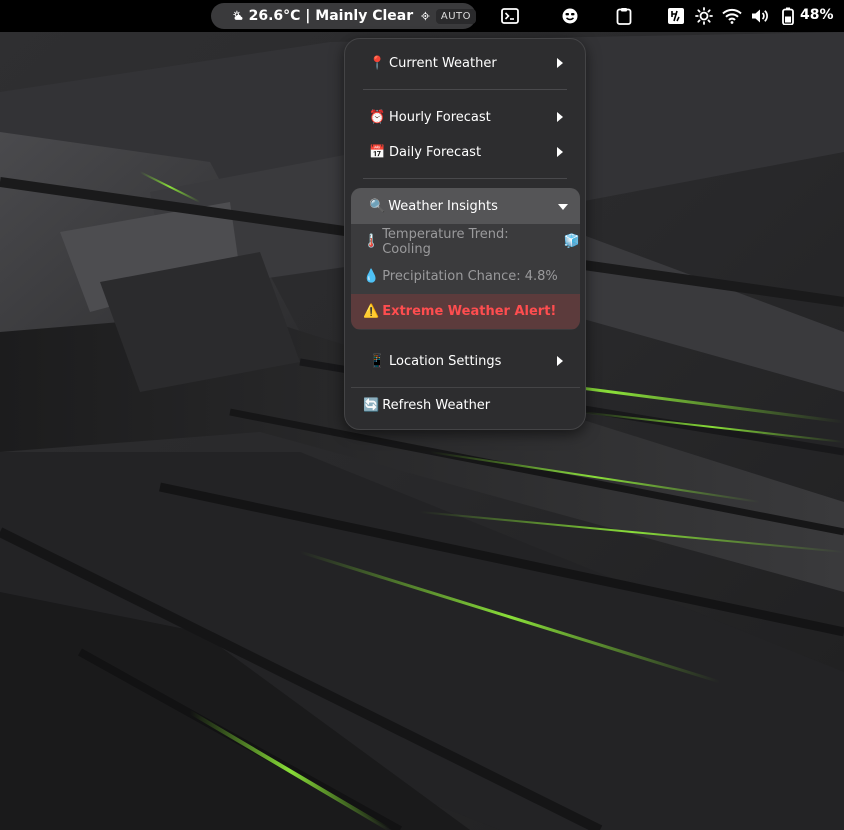 The image size is (844, 830). I want to click on ice-cube-icon: 🧊, so click(571, 241).